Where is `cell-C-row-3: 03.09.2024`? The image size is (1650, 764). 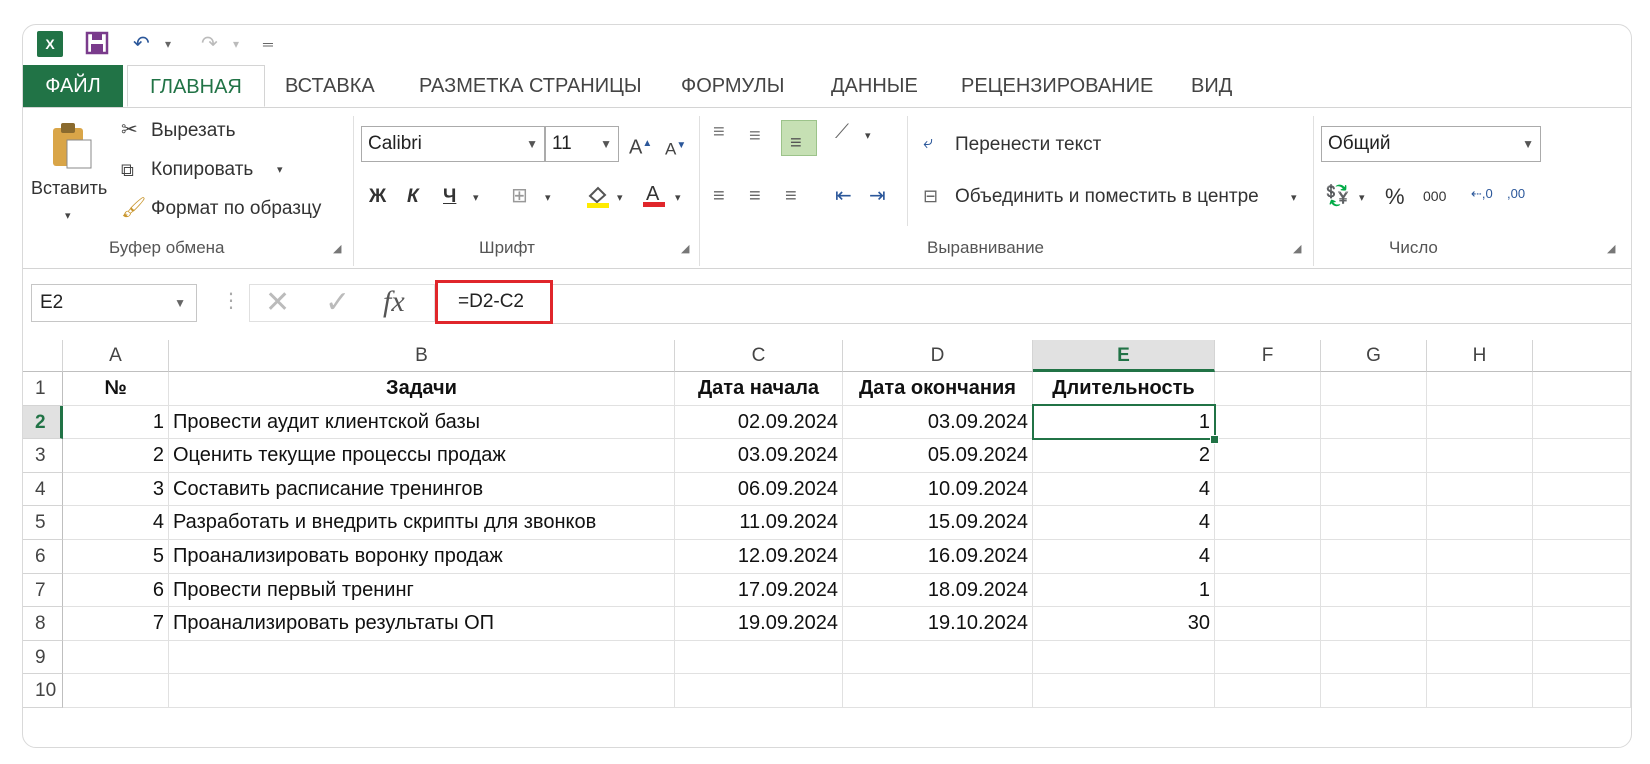
cell-C-row-3: 03.09.2024 is located at coordinates (759, 456).